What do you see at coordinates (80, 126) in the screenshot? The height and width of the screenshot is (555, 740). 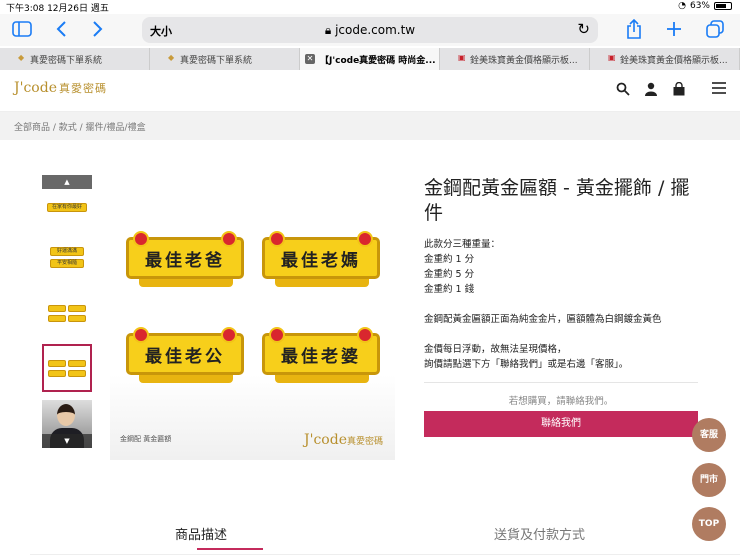 I see `breadcrumb: 全部商品 / 款式 / 擺件/禮品/禮盒` at bounding box center [80, 126].